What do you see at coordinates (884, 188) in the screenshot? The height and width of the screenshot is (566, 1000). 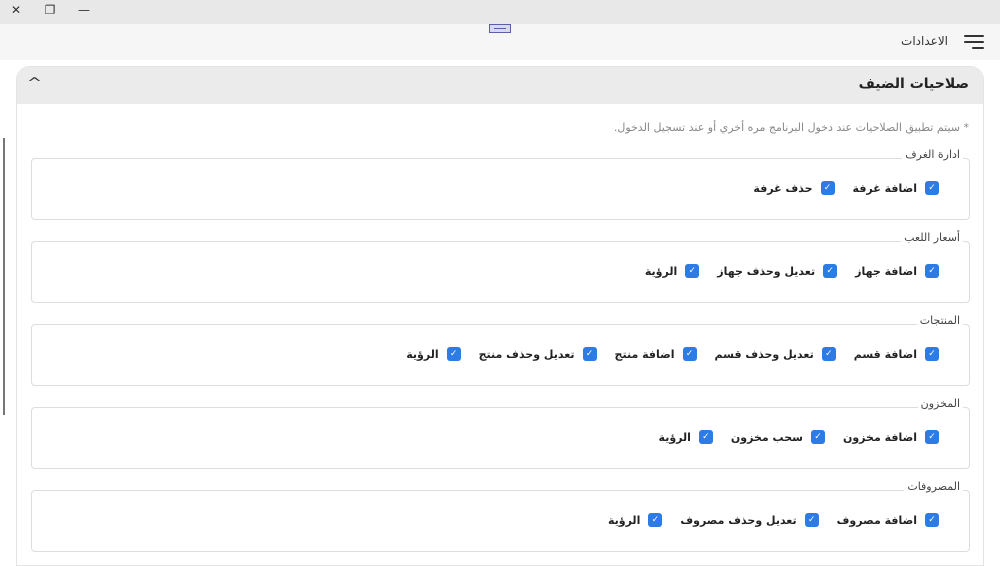 I see `permission-label: اضافة غرفة` at bounding box center [884, 188].